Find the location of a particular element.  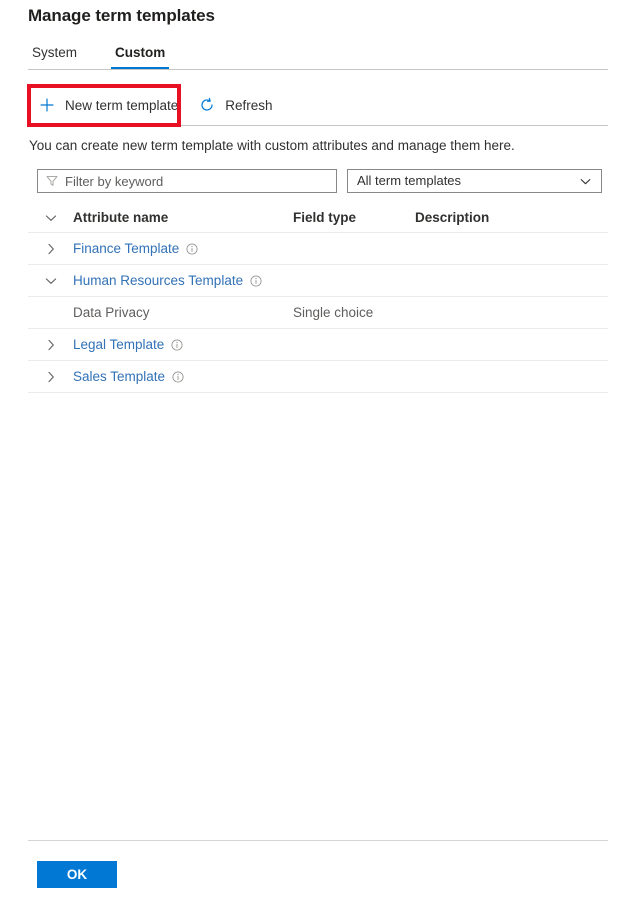

tab-custom-label: Custom is located at coordinates (140, 52).